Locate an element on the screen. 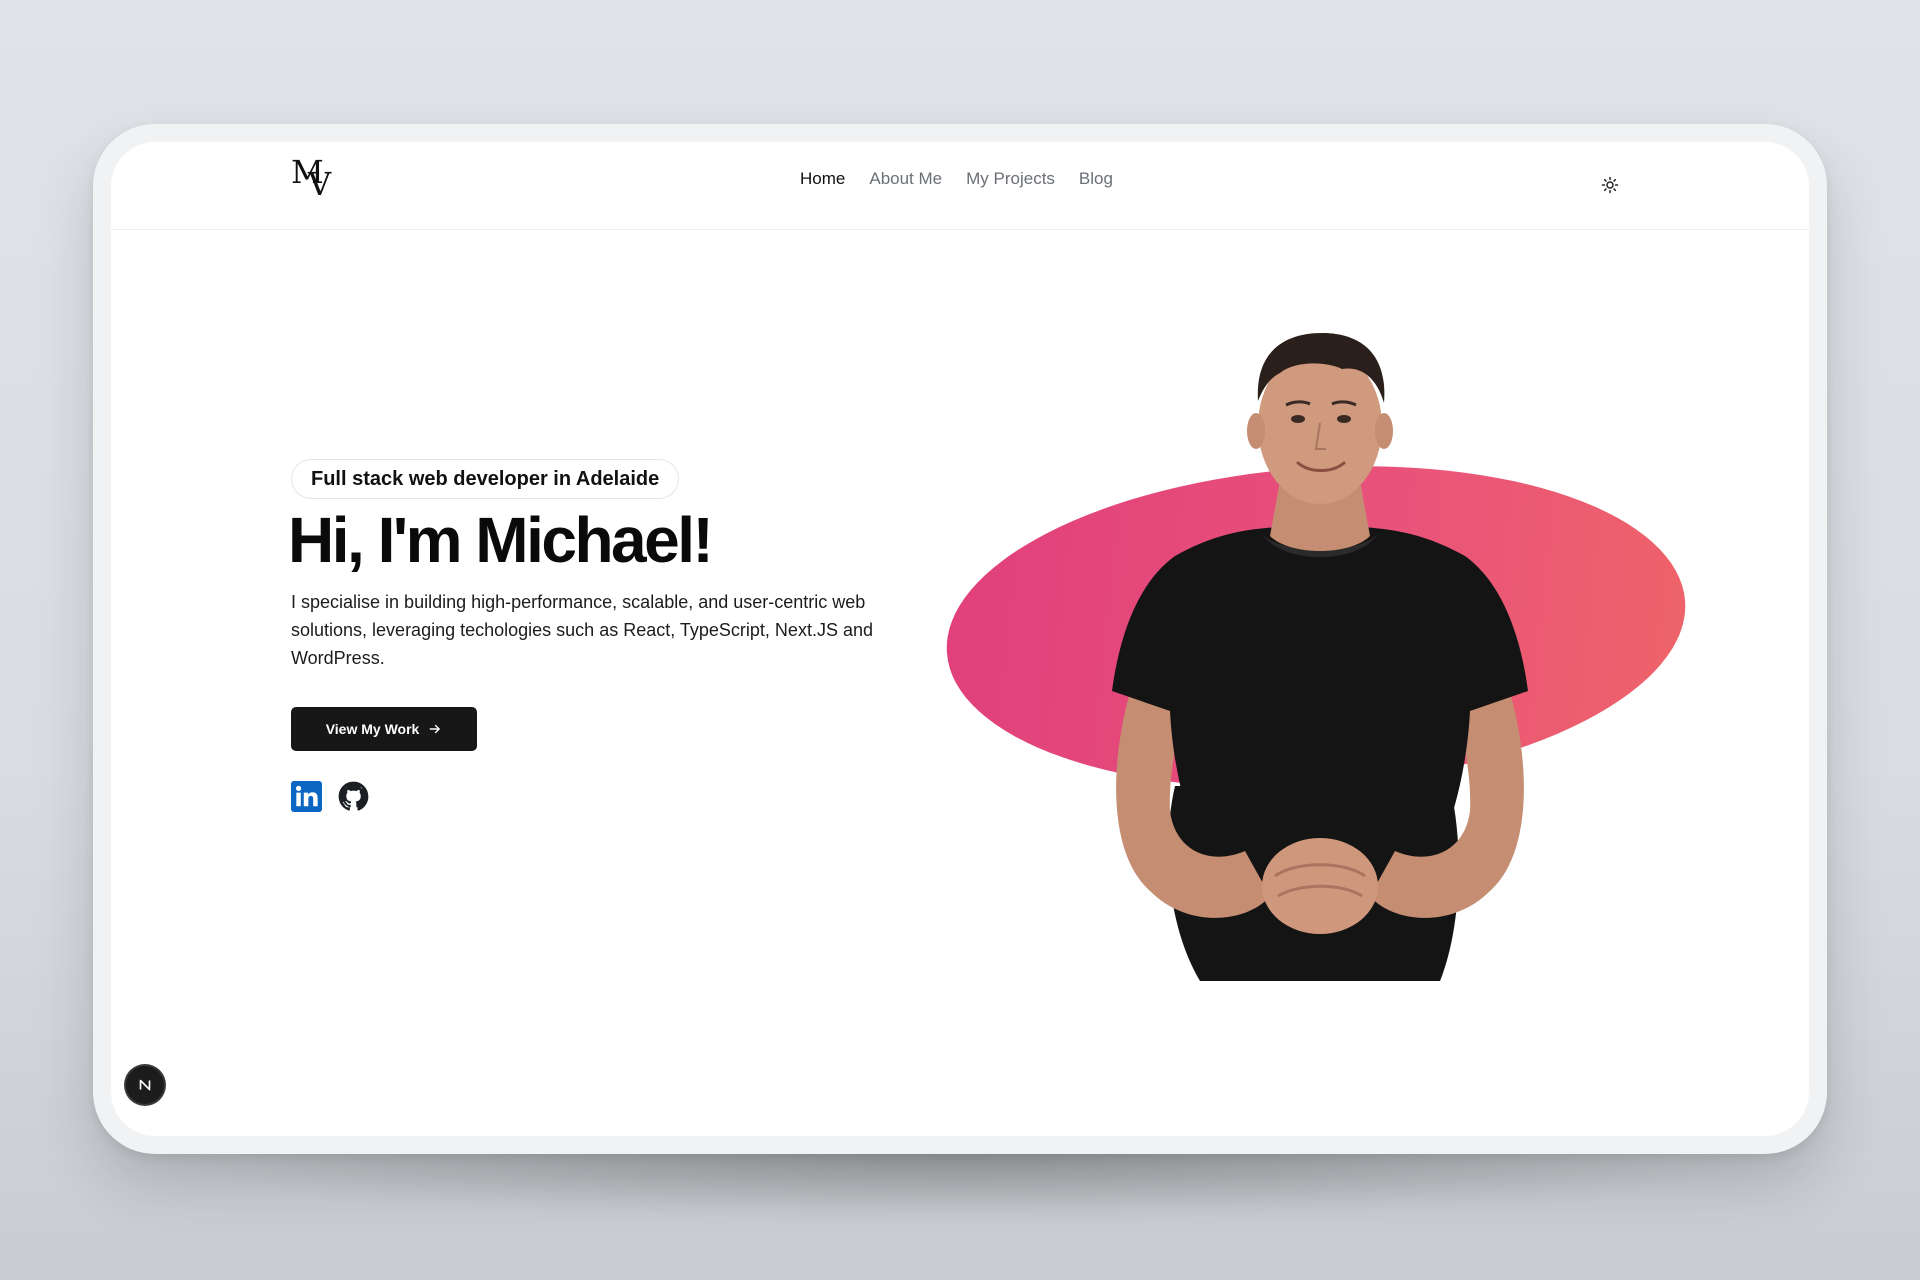 The width and height of the screenshot is (1920, 1280). site-header: M V Home About Me My Projects Blog is located at coordinates (960, 185).